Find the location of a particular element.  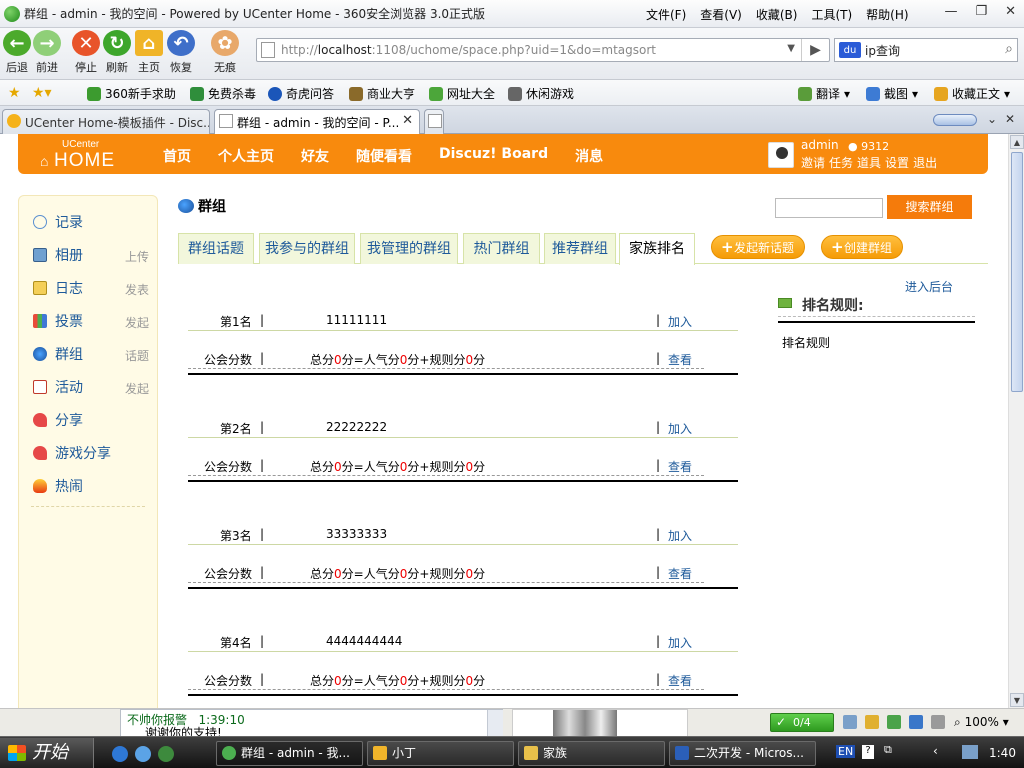

close-icon: ✕ is located at coordinates (1010, 11).